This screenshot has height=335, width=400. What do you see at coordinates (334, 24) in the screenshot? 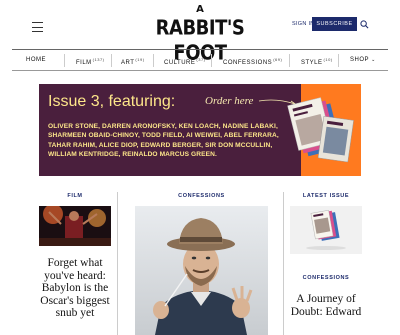
I see `subscribe-button: SUBSCRIBE` at bounding box center [334, 24].